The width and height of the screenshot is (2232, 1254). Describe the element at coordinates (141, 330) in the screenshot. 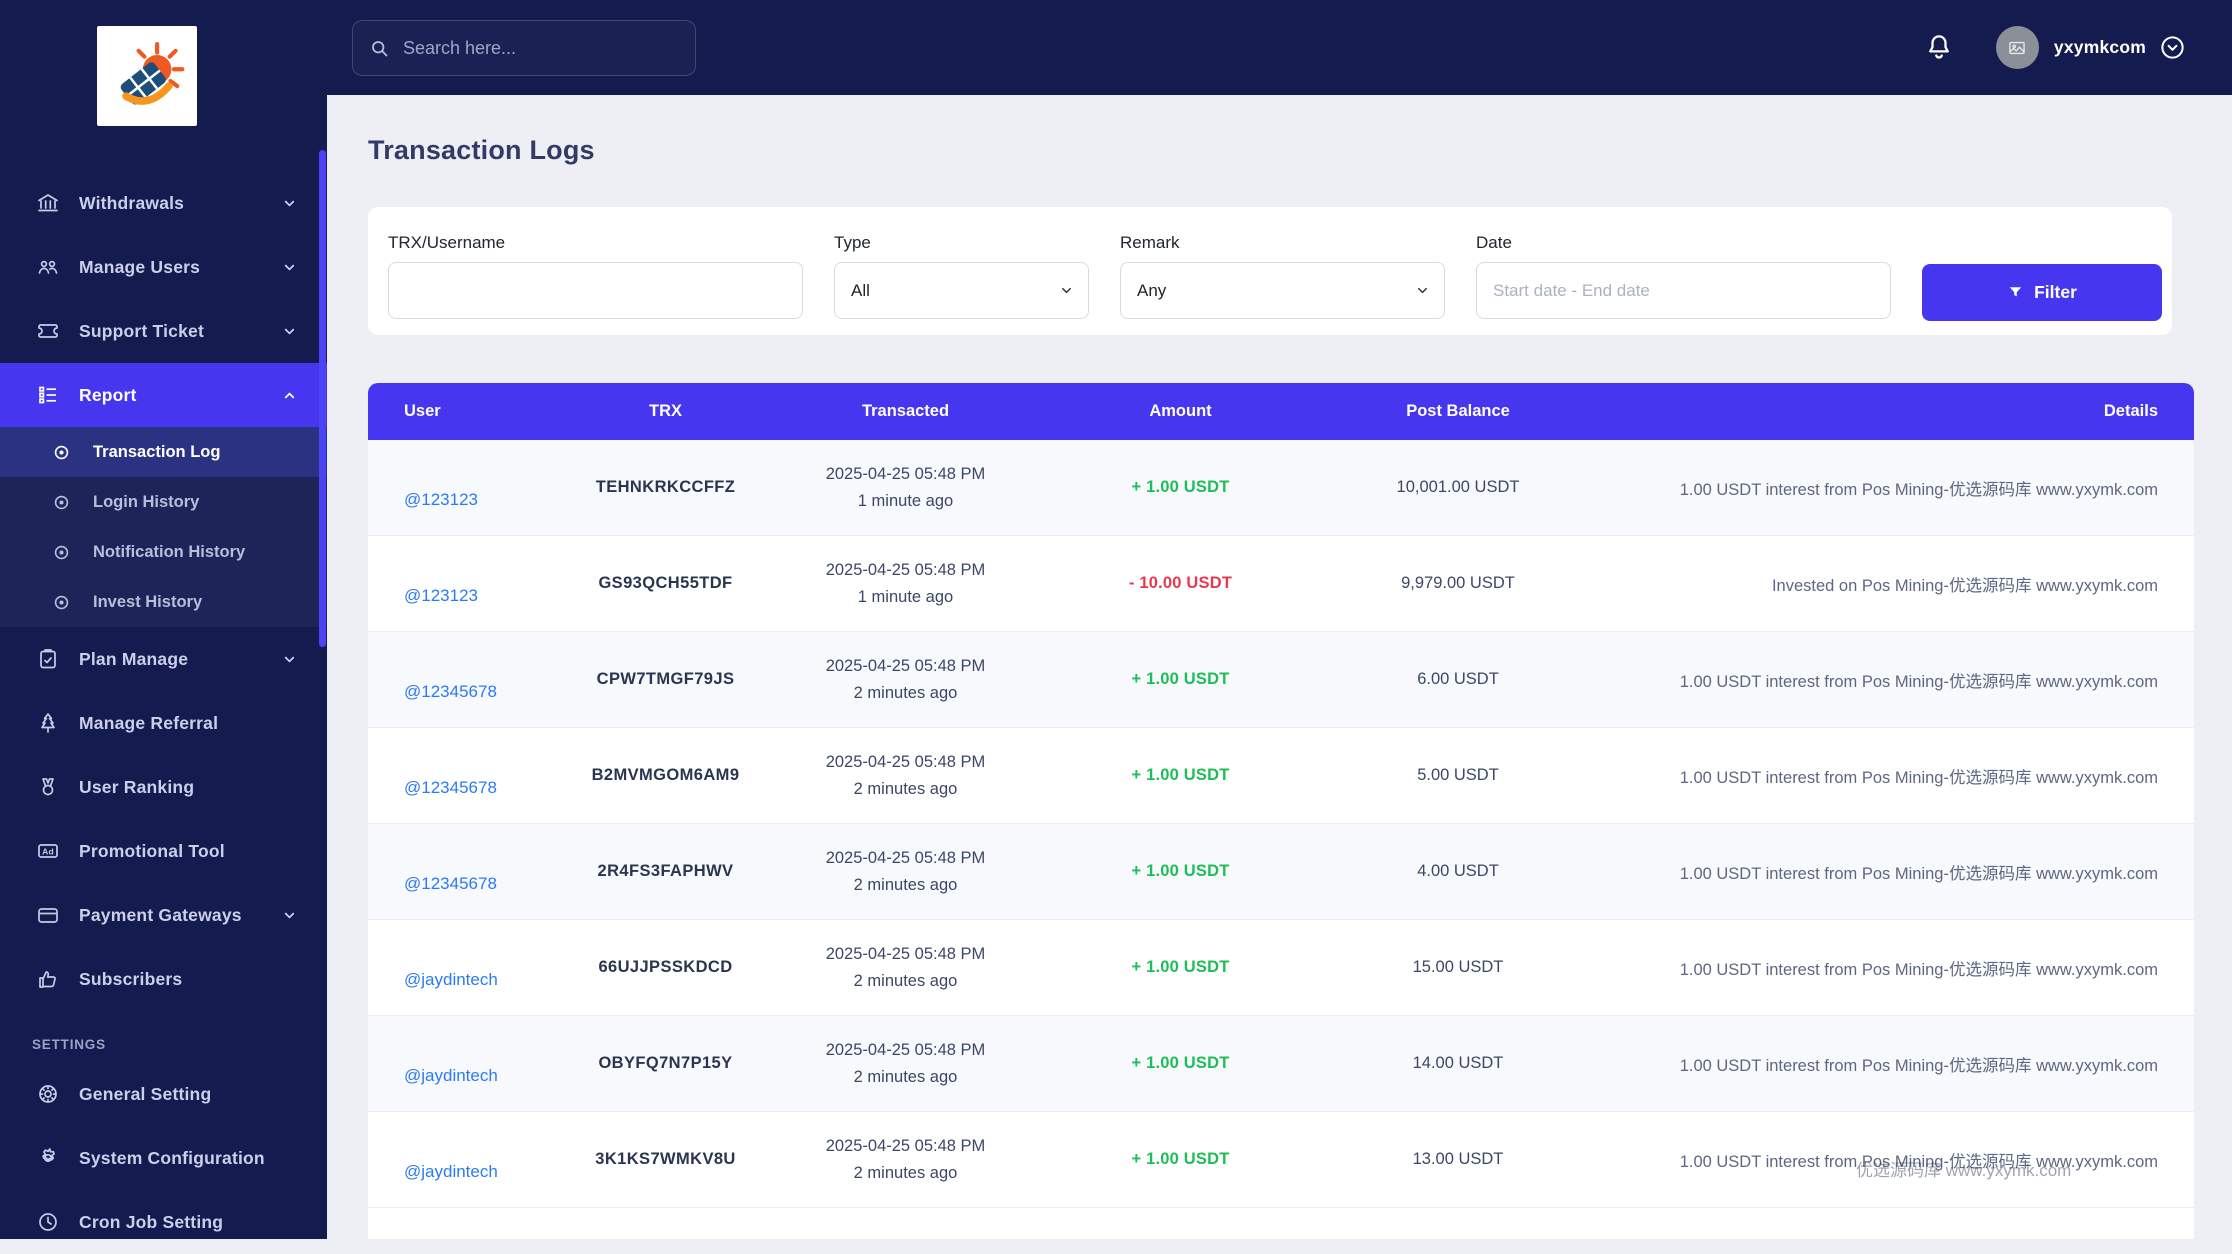

I see `sidebar-item-label: Support Ticket` at that location.